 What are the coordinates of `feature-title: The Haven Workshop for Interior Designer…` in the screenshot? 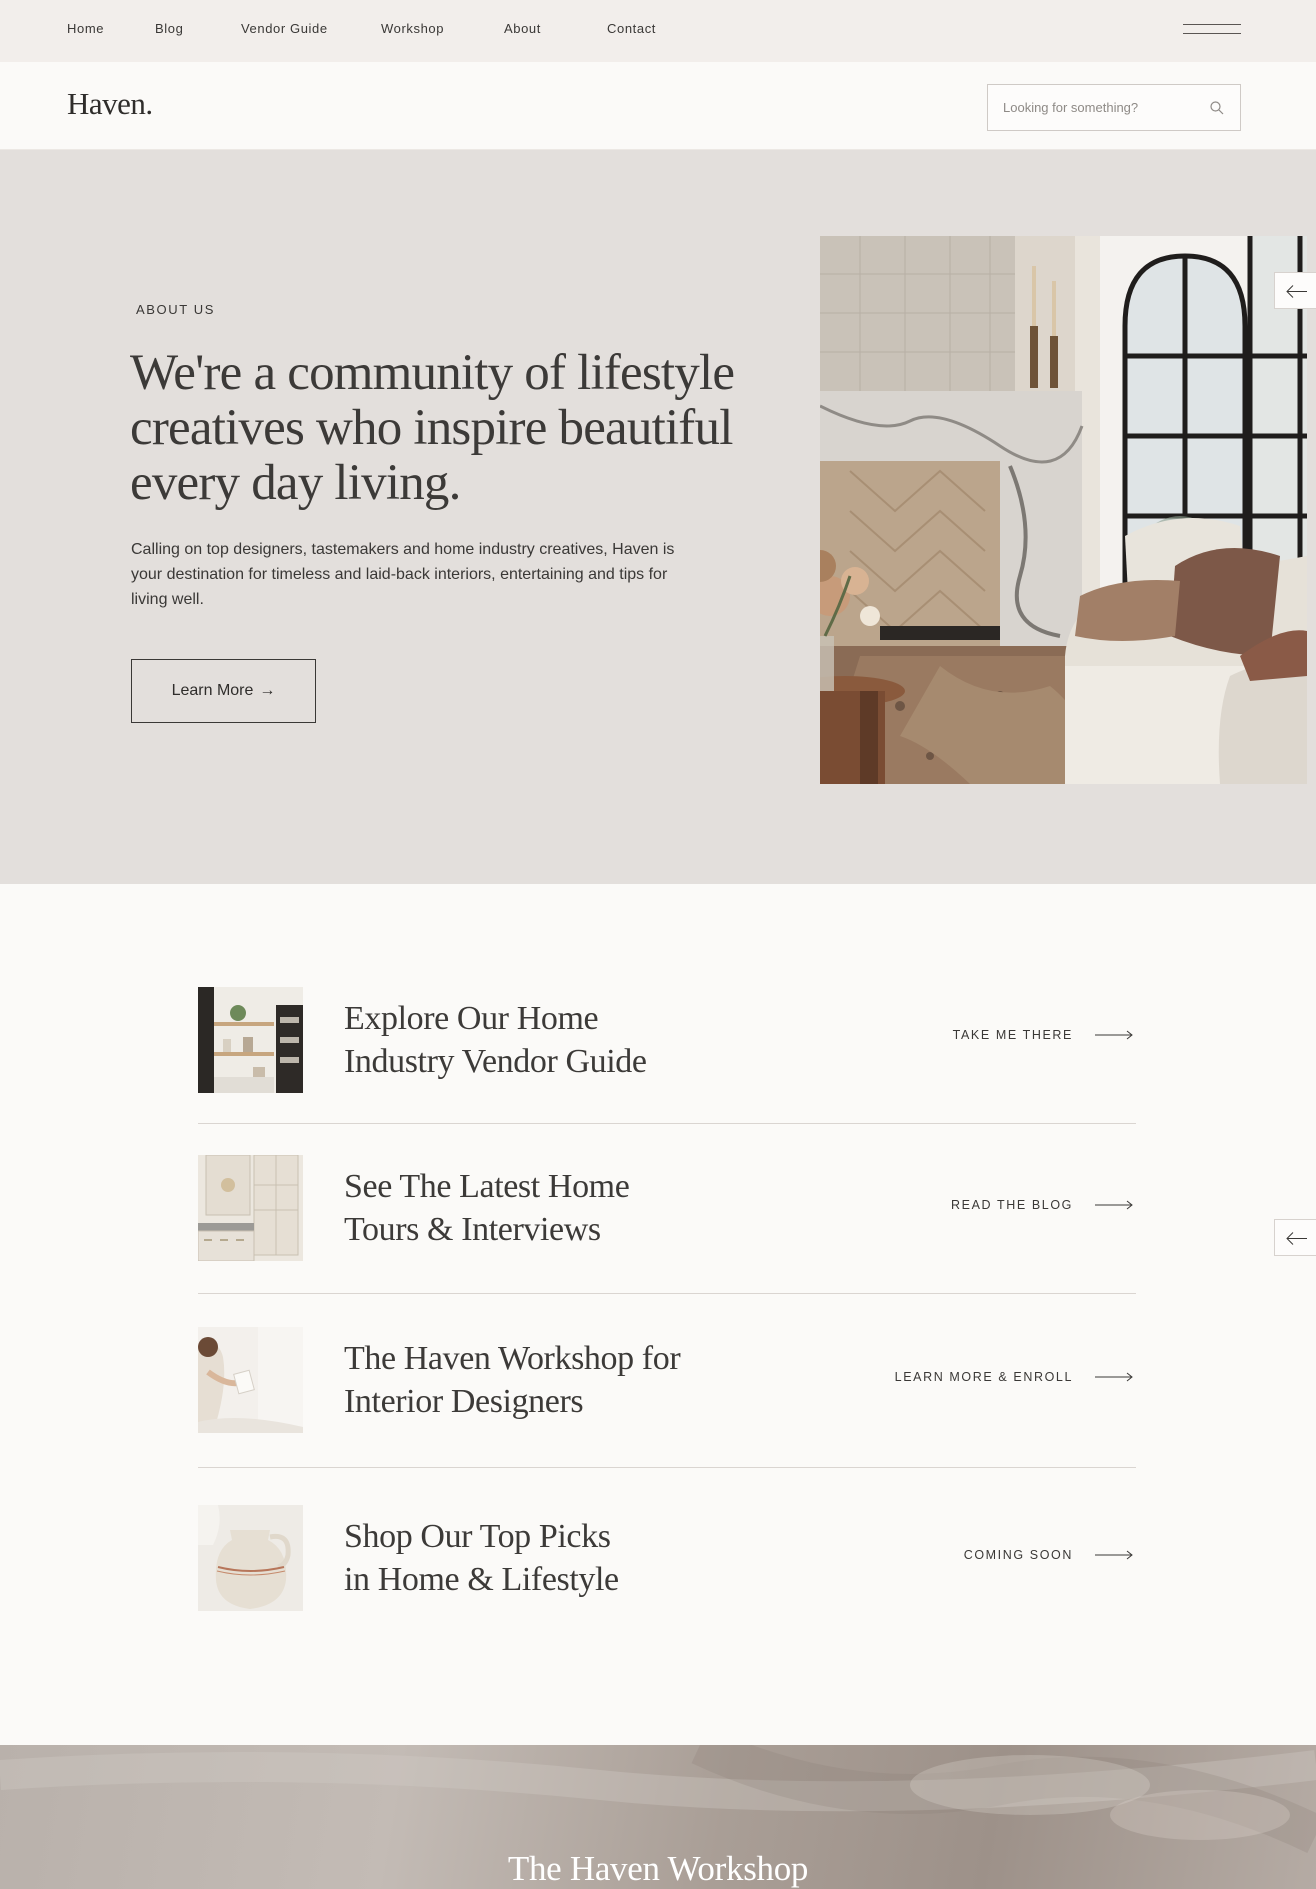 It's located at (512, 1380).